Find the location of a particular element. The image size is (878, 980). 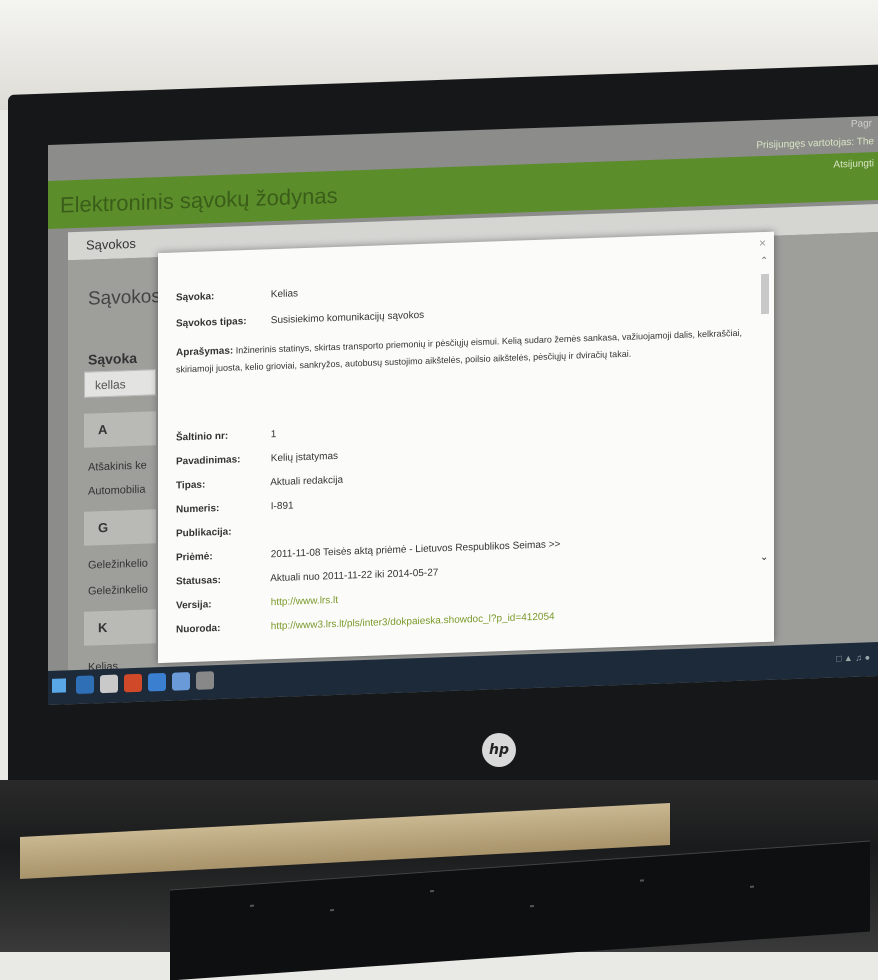

field-row: Šaltinio nr: 1 is located at coordinates (226, 436).